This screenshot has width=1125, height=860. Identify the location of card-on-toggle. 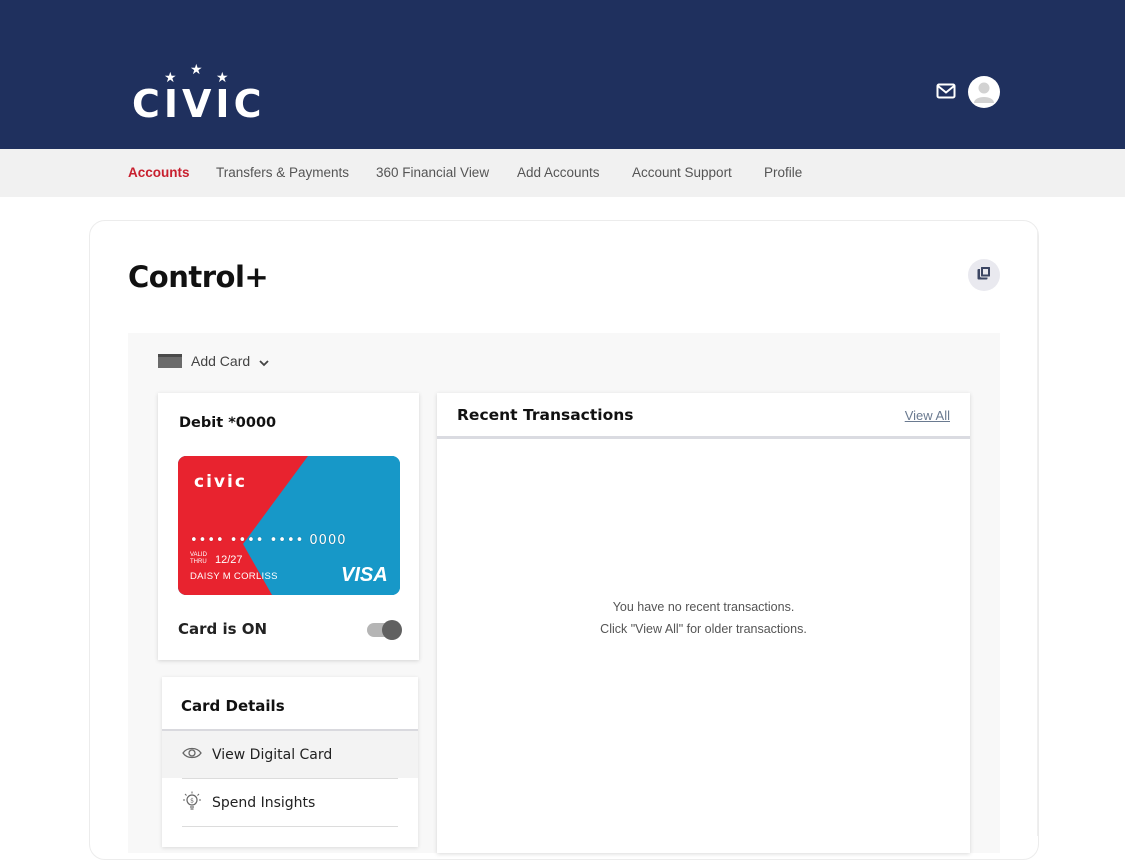
(384, 630).